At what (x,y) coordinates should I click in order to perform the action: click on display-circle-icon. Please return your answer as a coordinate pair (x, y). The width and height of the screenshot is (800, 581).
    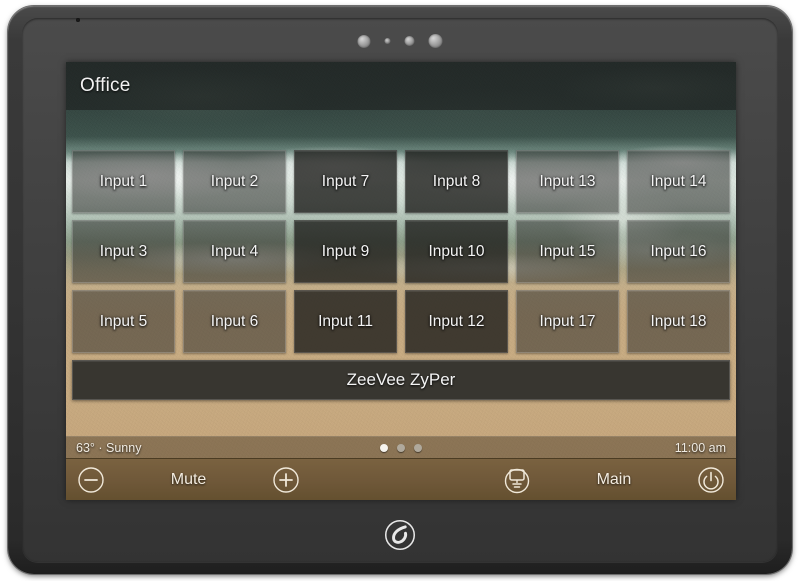
    Looking at the image, I should click on (517, 480).